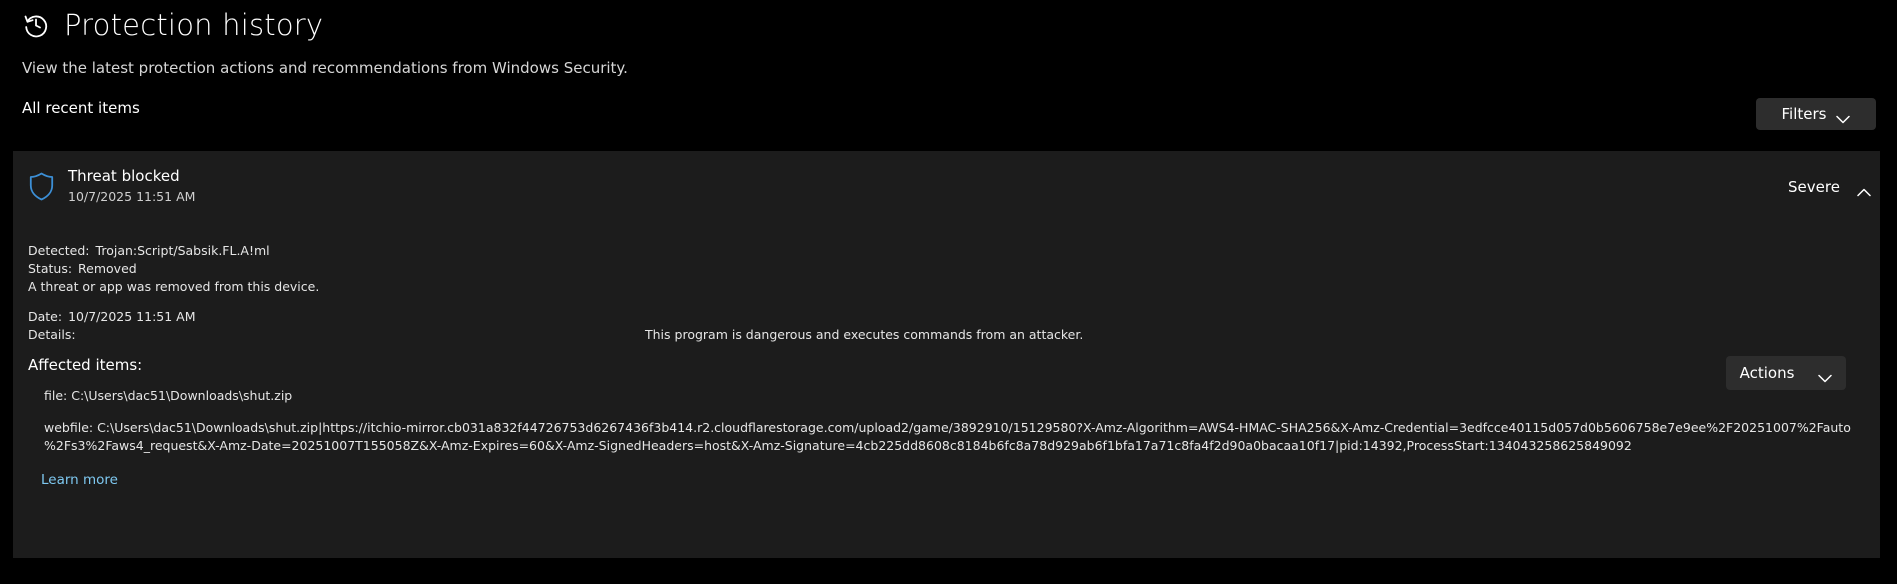 The image size is (1897, 584). I want to click on detected-label: Detected:, so click(59, 250).